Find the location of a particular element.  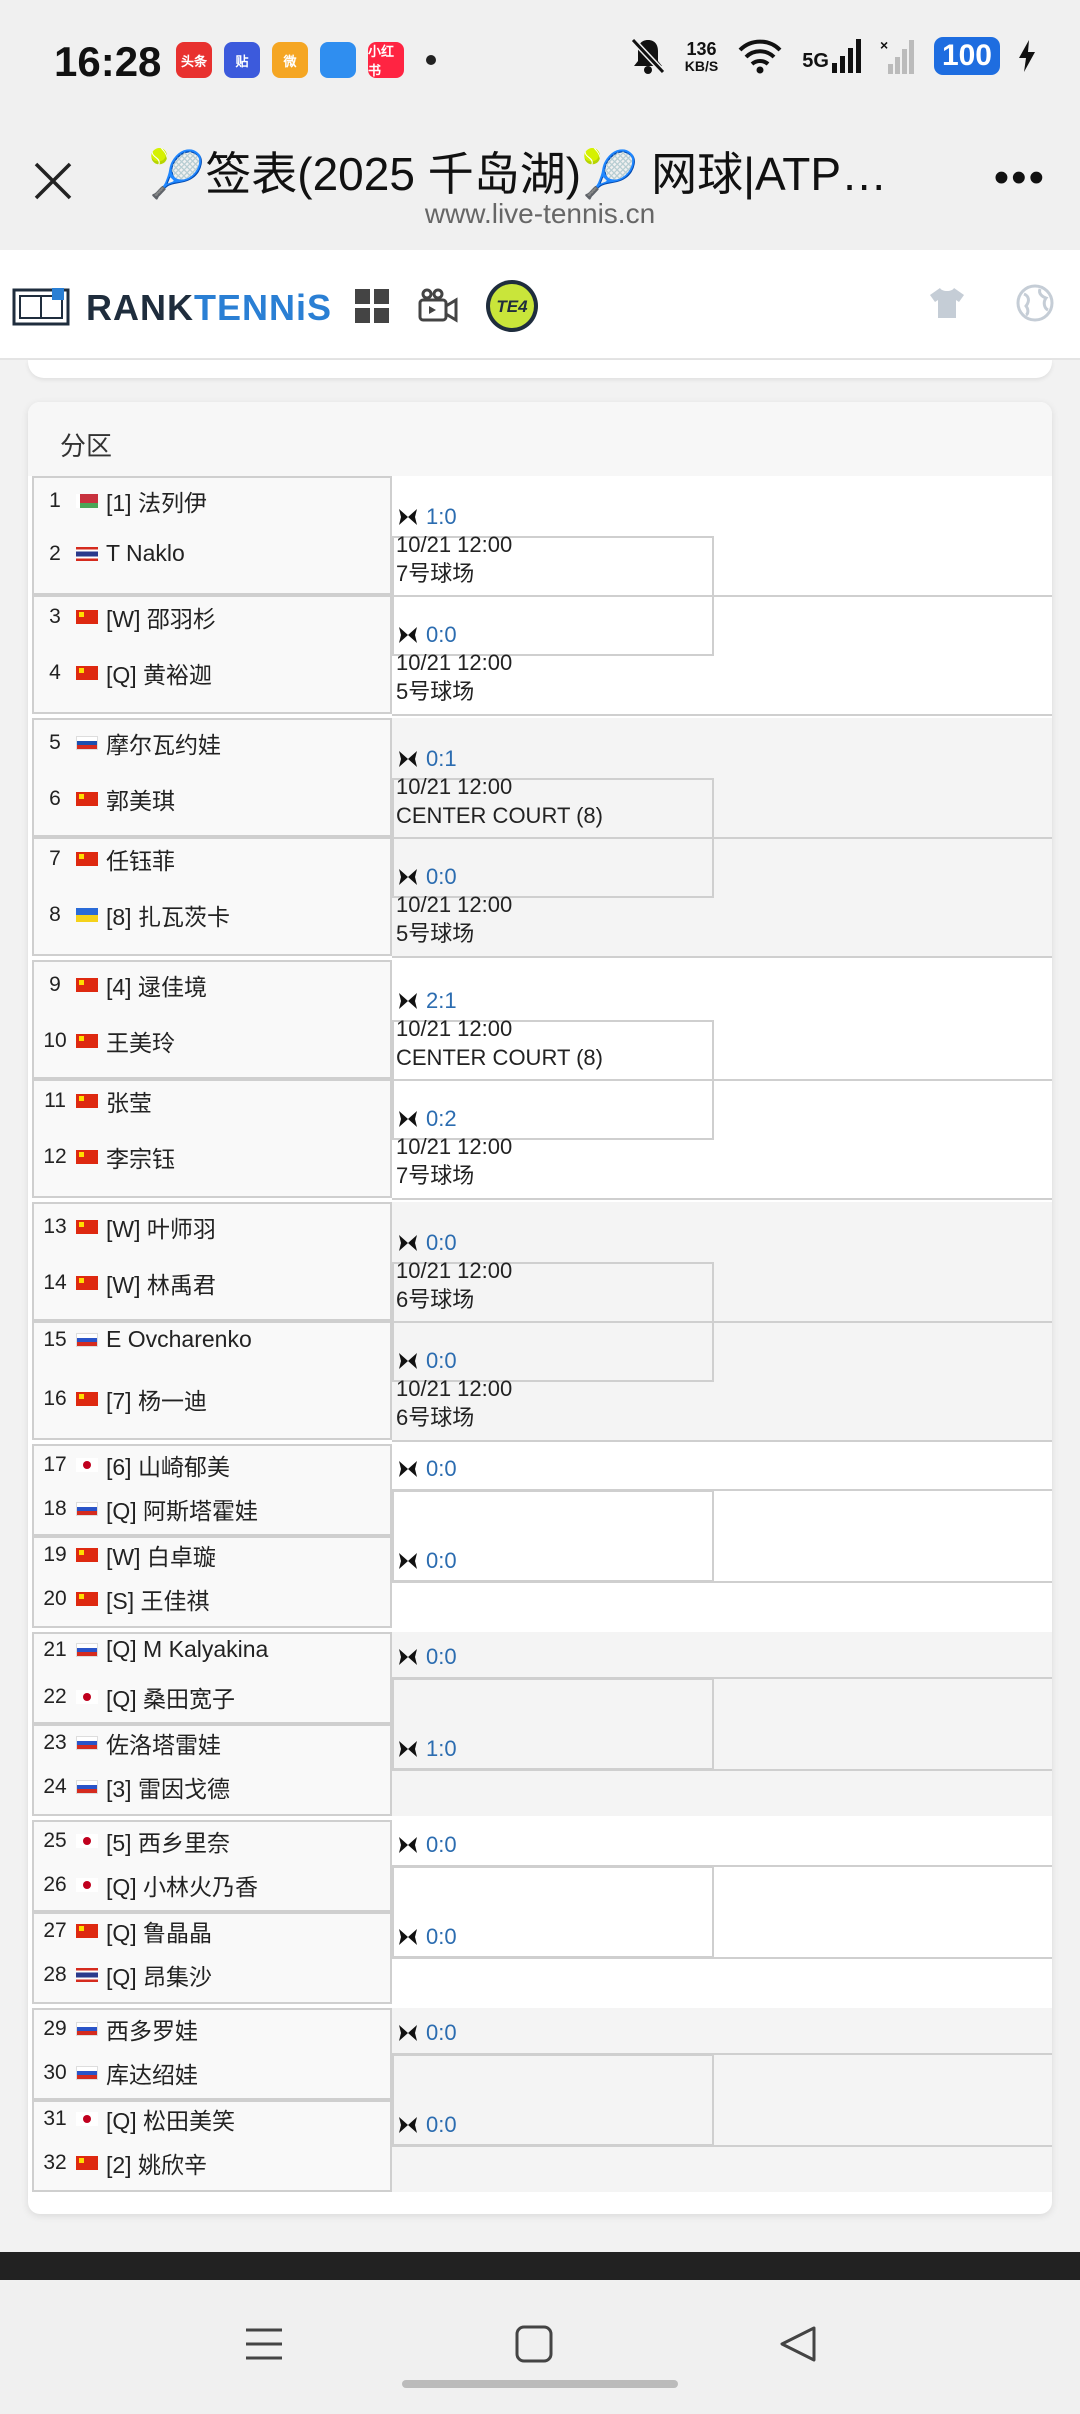

match-score-value: 0:1 is located at coordinates (441, 759).